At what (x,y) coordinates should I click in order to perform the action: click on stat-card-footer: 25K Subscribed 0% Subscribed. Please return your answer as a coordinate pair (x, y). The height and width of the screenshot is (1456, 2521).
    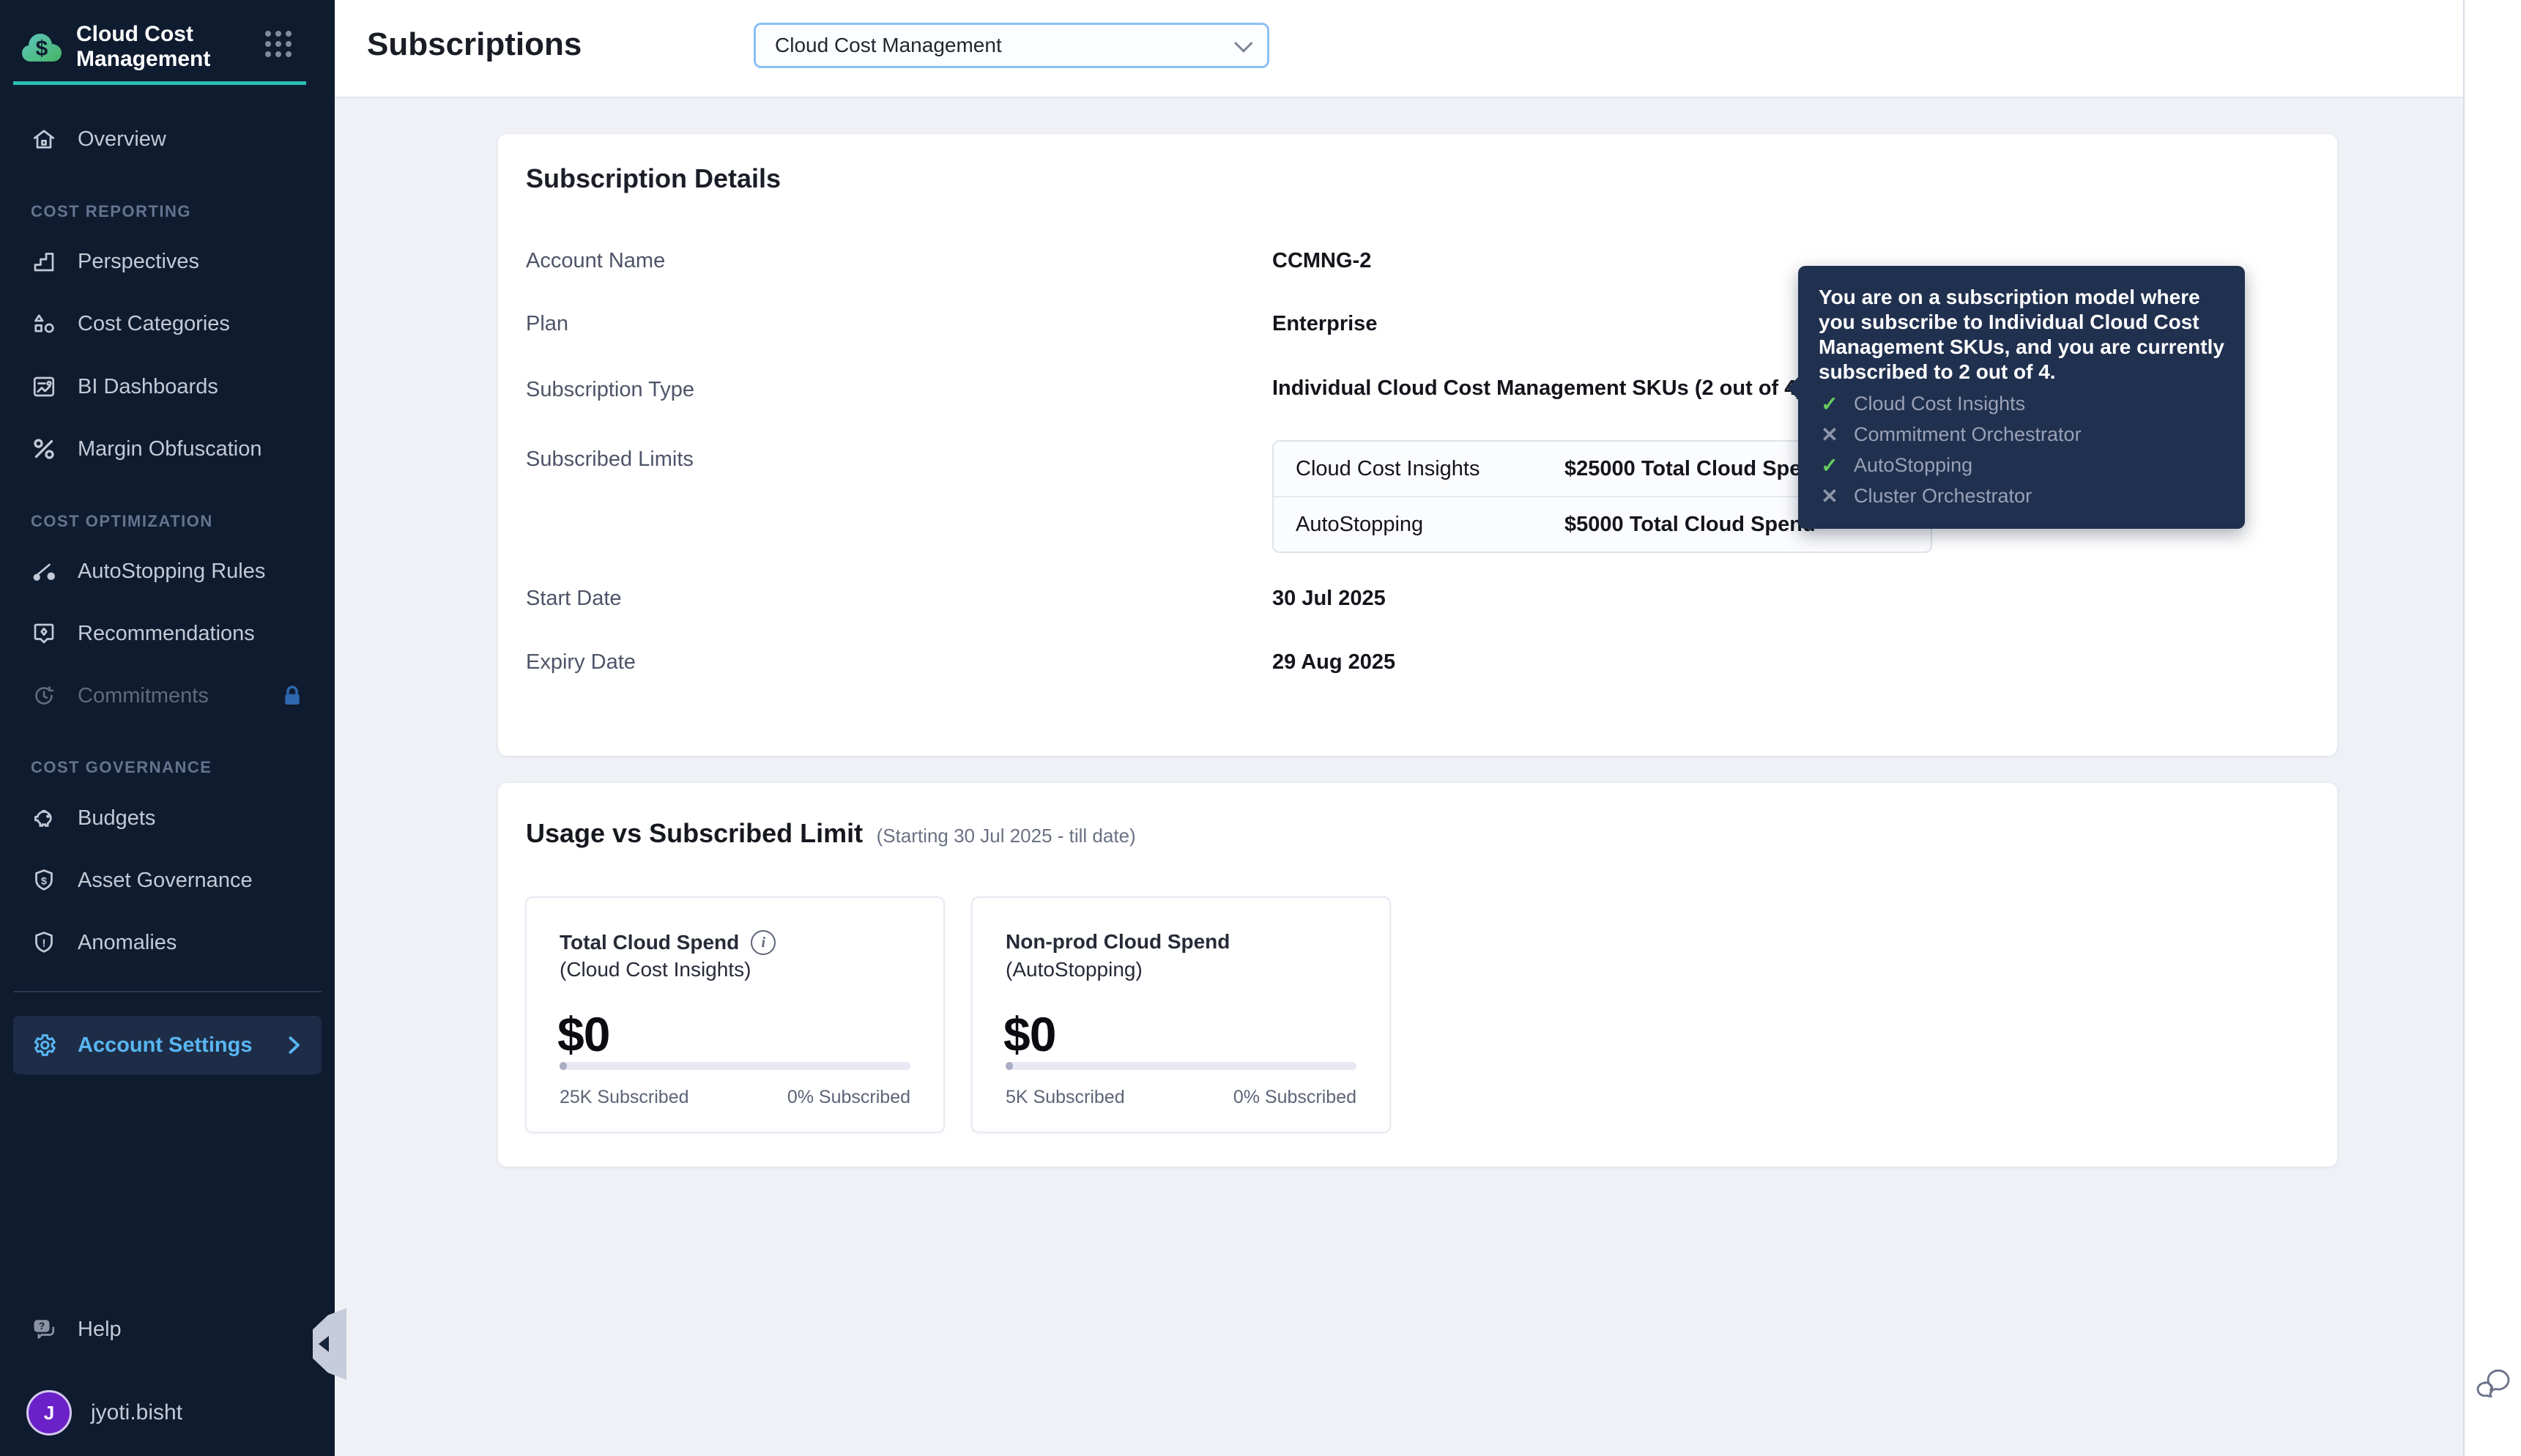
    Looking at the image, I should click on (735, 1097).